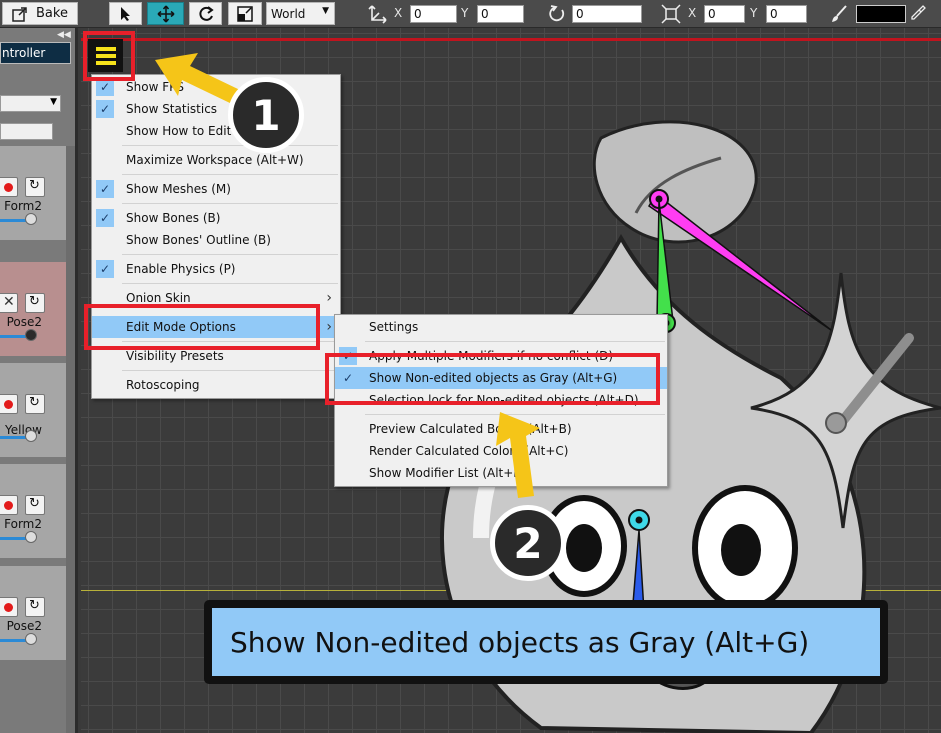 This screenshot has height=733, width=941. What do you see at coordinates (158, 298) in the screenshot?
I see `menu-item-label: Onion Skin` at bounding box center [158, 298].